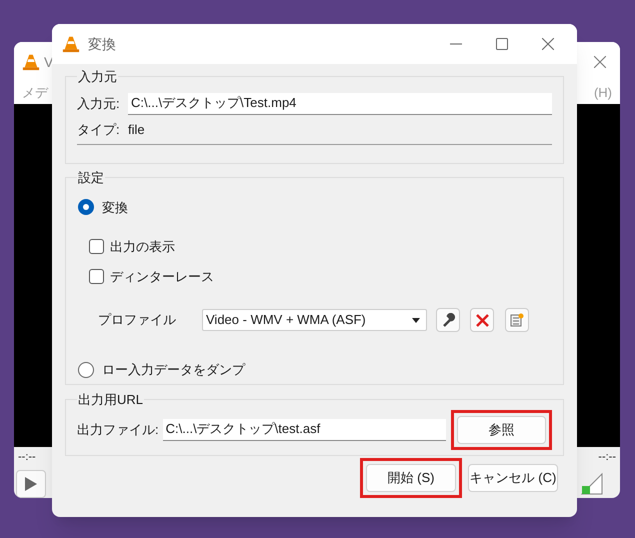 The image size is (635, 538). I want to click on checkbox-label: 出力の表示, so click(142, 247).